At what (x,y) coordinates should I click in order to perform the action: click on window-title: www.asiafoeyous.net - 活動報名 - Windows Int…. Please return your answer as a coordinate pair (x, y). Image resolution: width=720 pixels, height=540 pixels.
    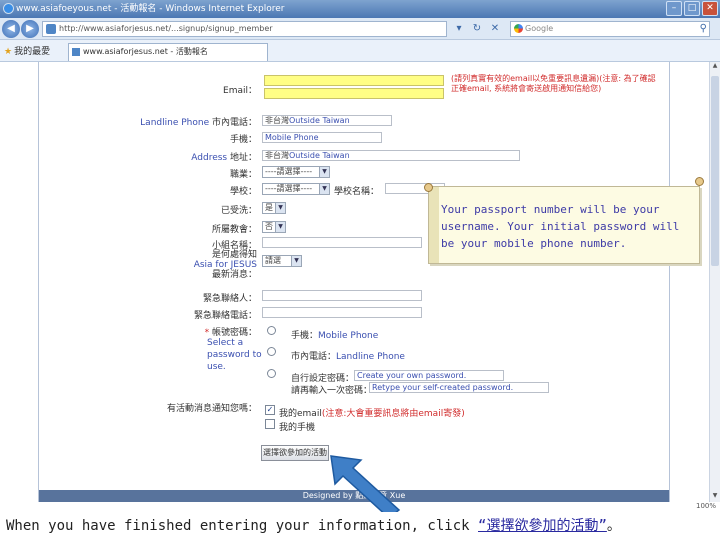
    Looking at the image, I should click on (150, 9).